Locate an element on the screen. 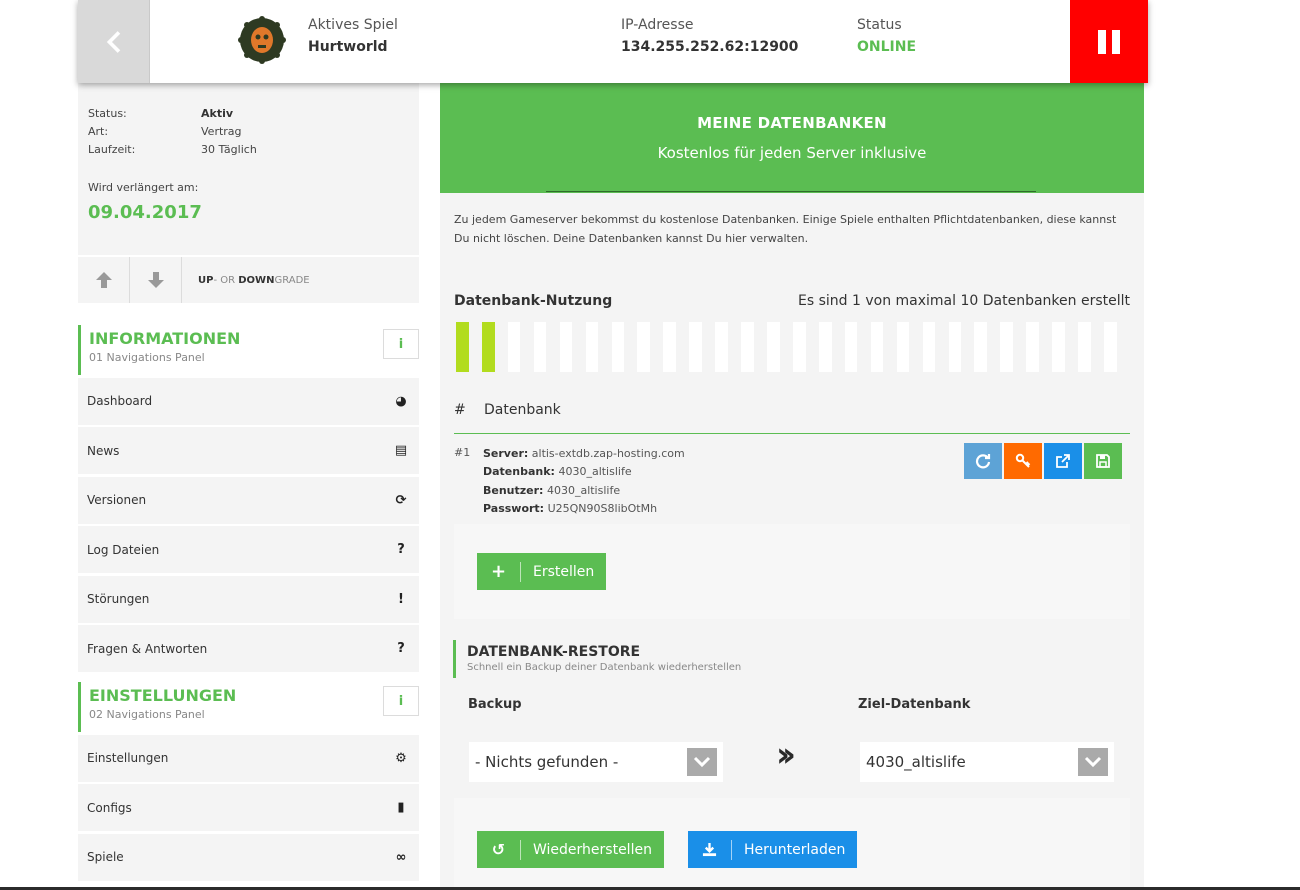  info-value: Aktiv is located at coordinates (217, 113).